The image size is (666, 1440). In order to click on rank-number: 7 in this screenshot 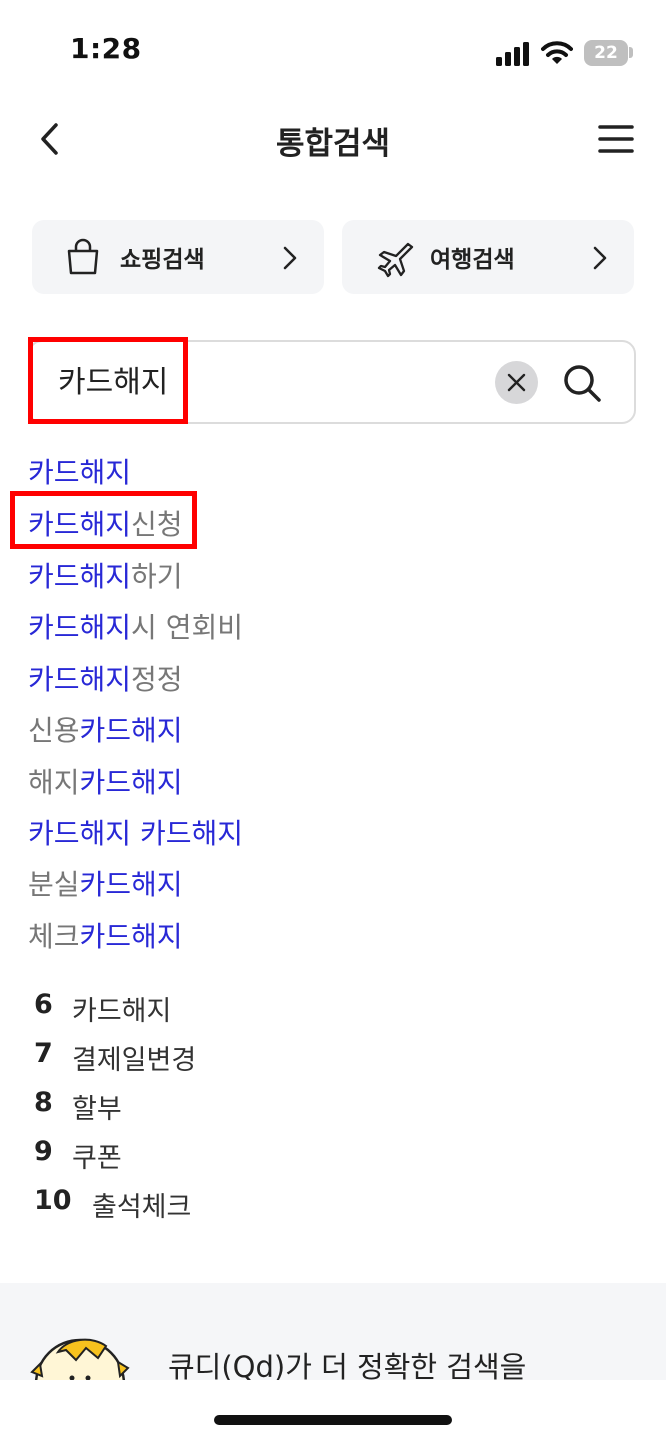, I will do `click(43, 1053)`.